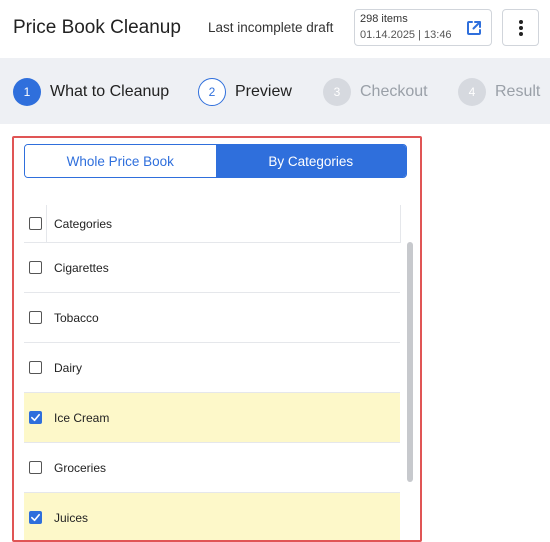 The height and width of the screenshot is (542, 550). What do you see at coordinates (212, 516) in the screenshot?
I see `list-item: Juices` at bounding box center [212, 516].